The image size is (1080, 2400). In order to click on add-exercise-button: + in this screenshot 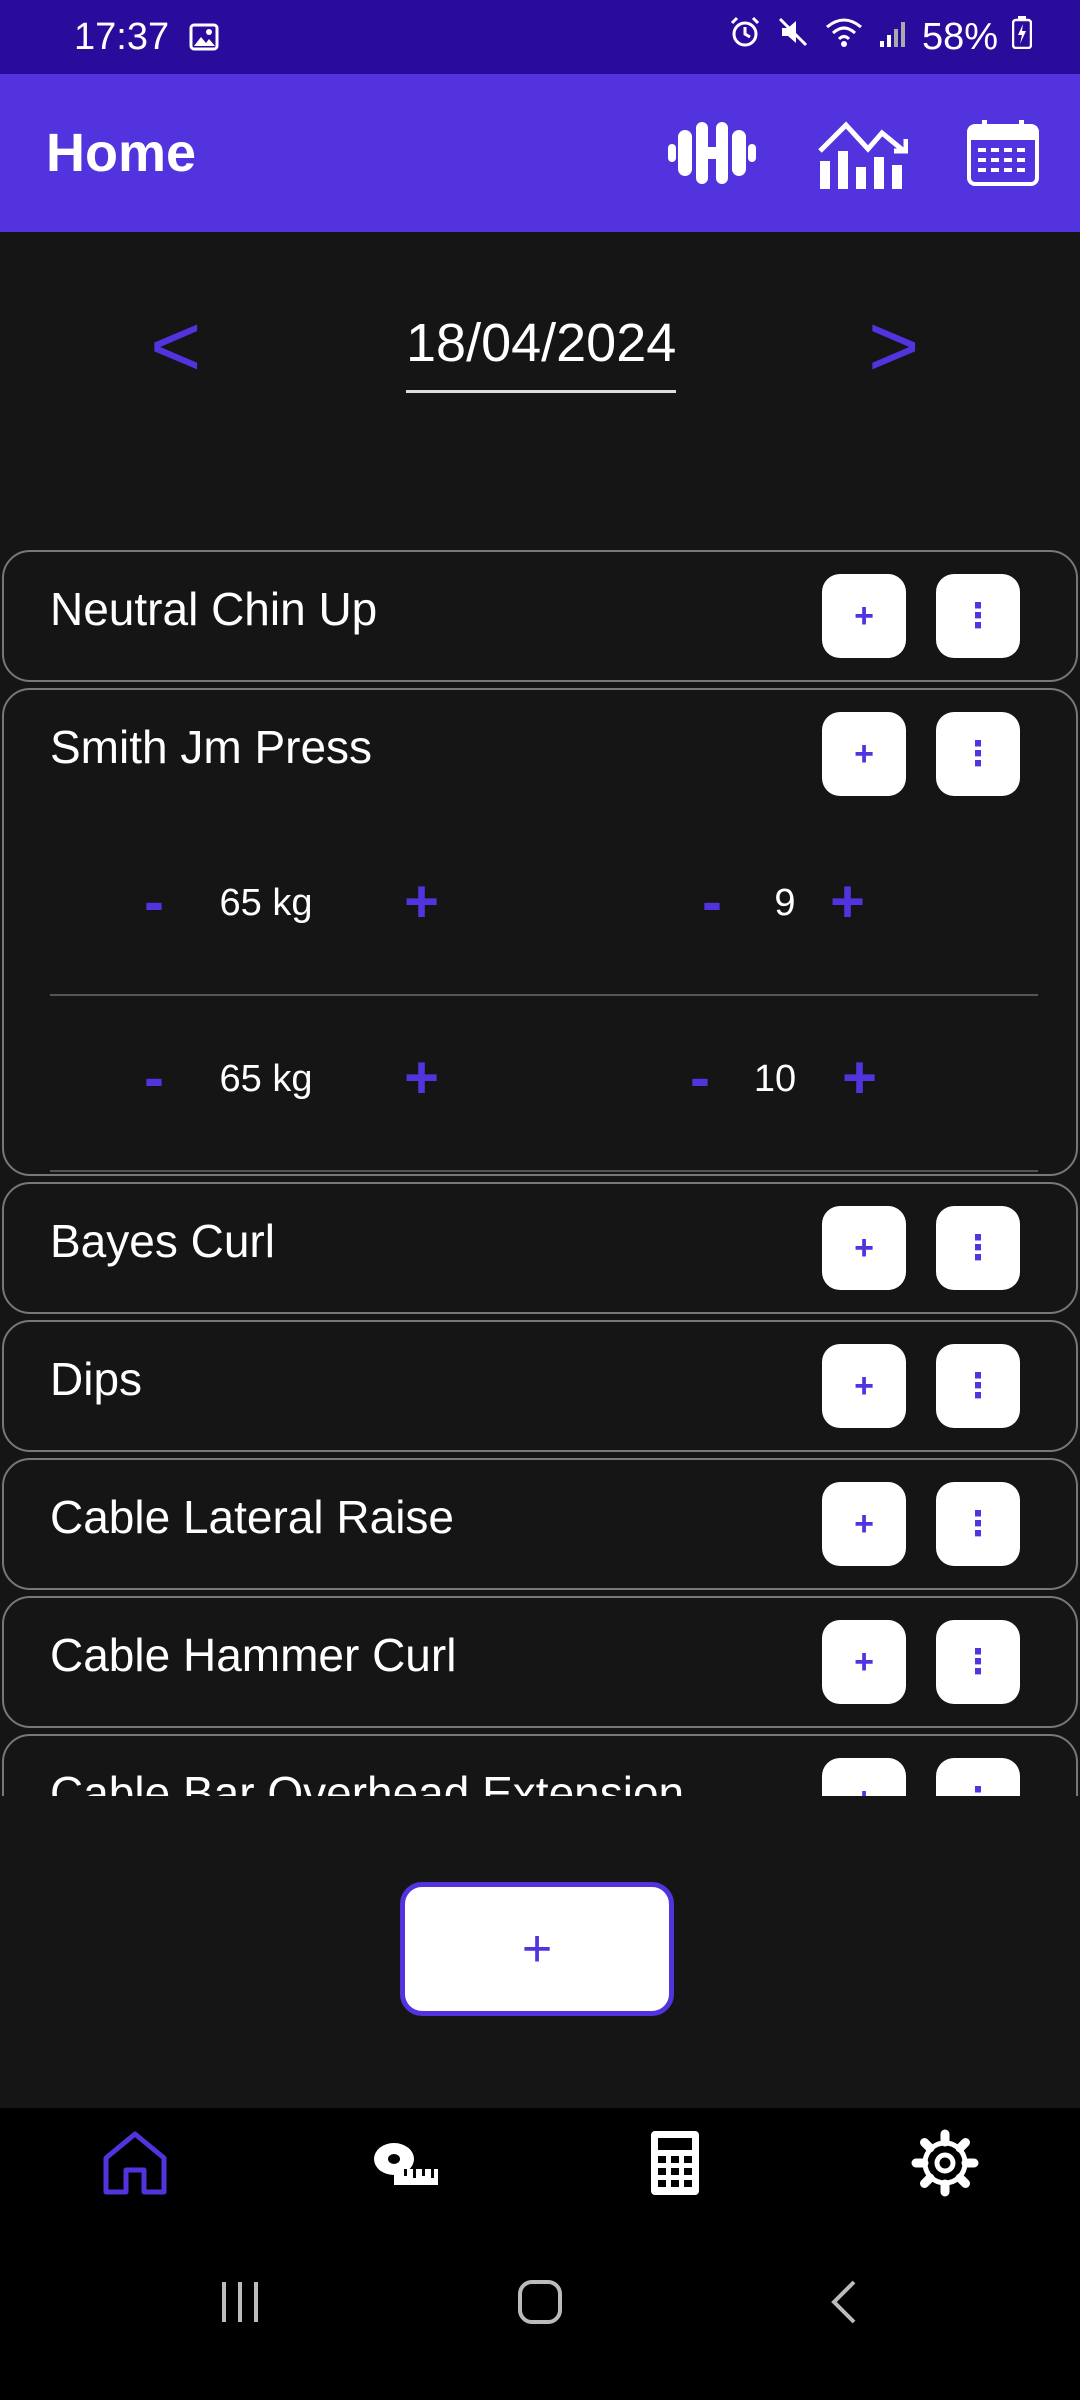, I will do `click(537, 1949)`.